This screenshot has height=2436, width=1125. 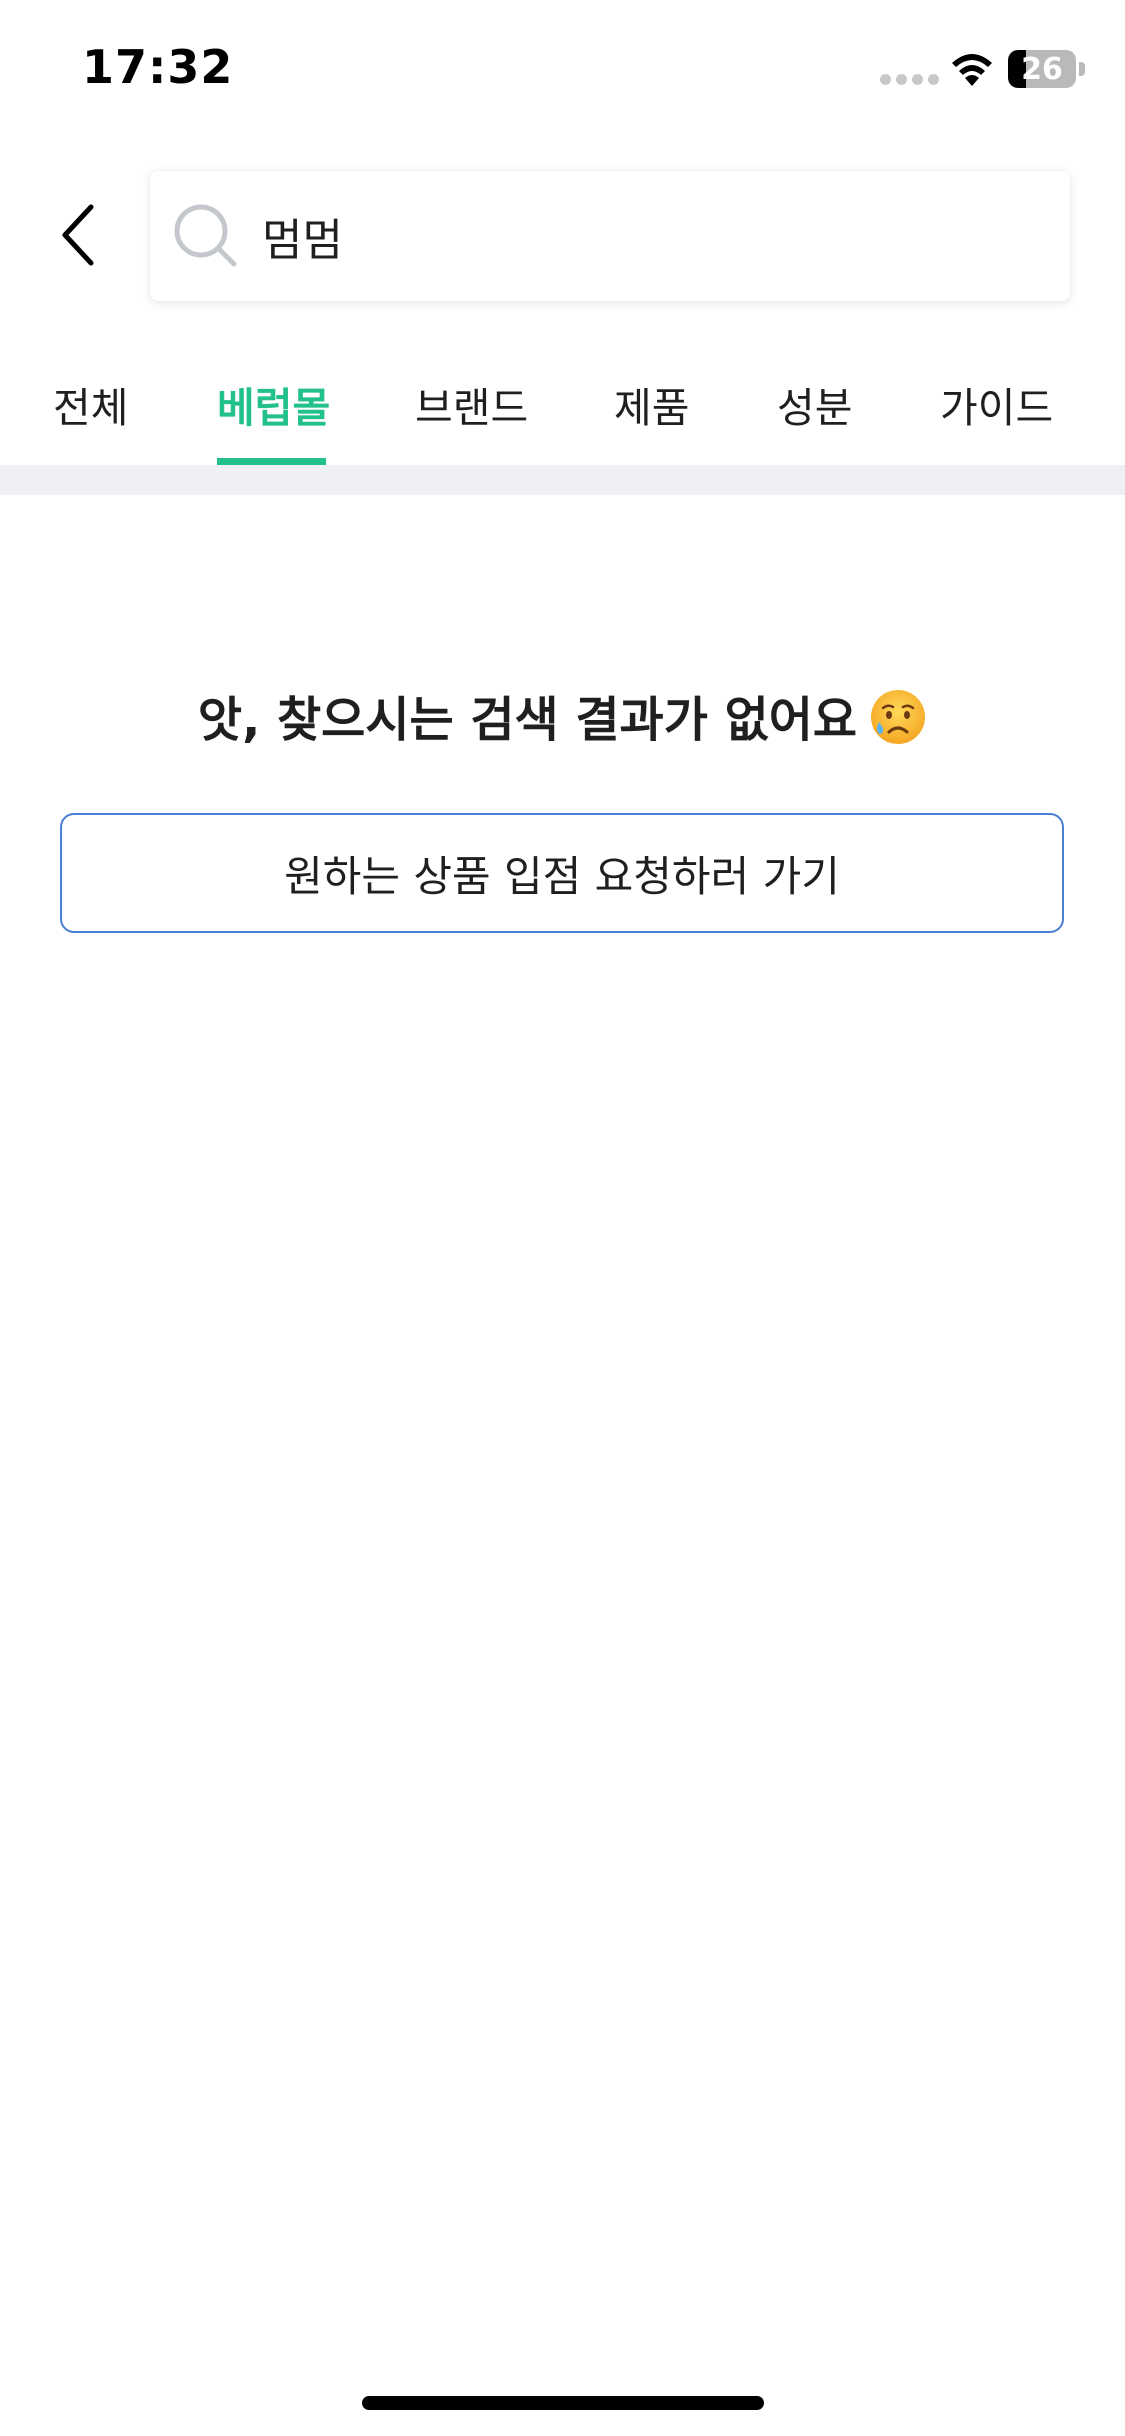 I want to click on search-input, so click(x=642, y=236).